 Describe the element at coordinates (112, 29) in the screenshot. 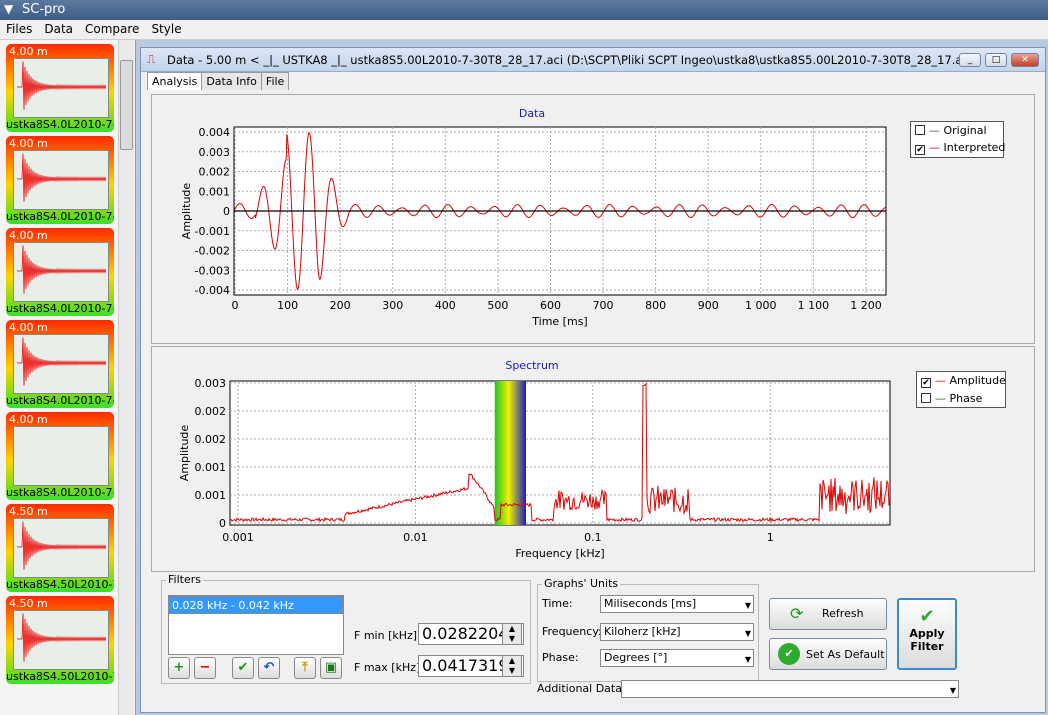

I see `menu-compare: Compare` at that location.